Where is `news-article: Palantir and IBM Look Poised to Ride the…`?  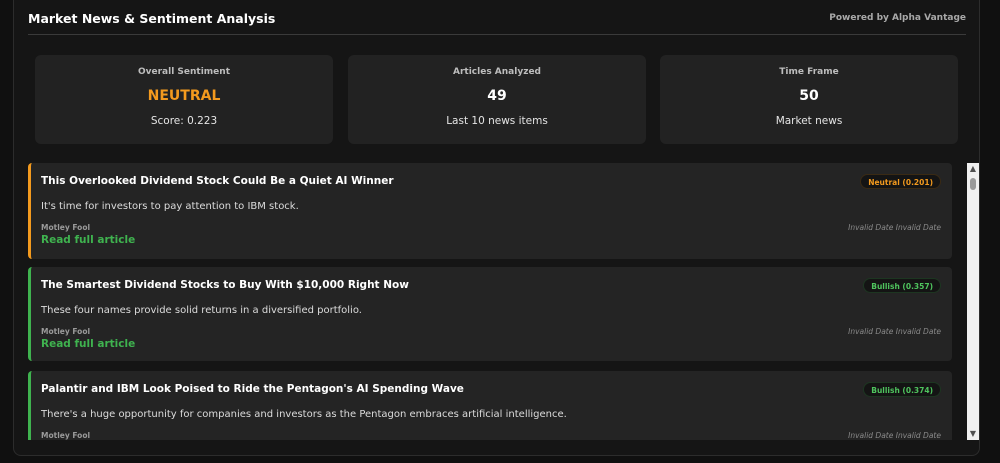
news-article: Palantir and IBM Look Poised to Ride the… is located at coordinates (490, 405).